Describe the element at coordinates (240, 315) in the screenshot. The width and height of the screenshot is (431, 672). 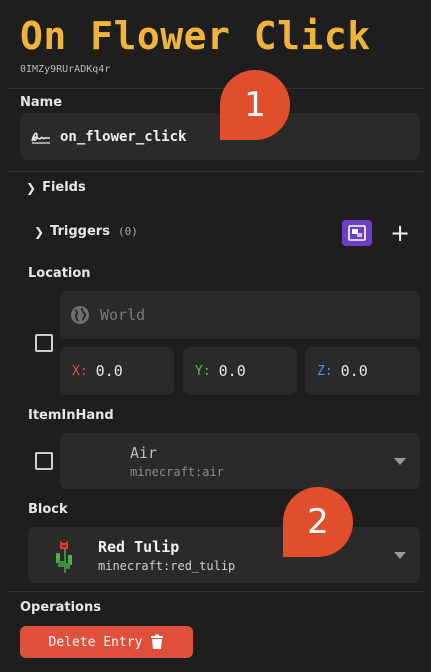
I see `world-select: World` at that location.